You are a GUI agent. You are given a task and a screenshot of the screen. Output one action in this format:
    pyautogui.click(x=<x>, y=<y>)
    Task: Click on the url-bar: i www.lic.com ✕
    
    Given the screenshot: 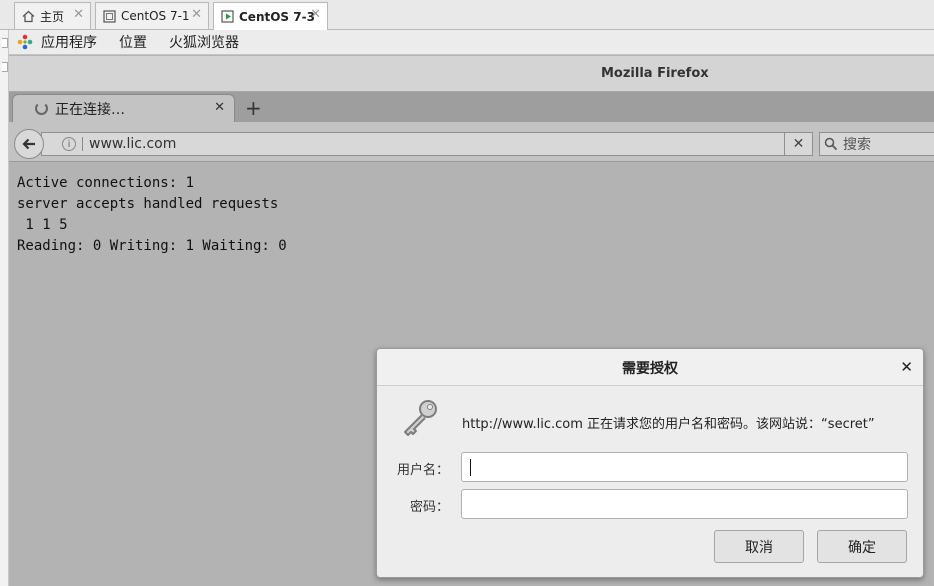 What is the action you would take?
    pyautogui.click(x=427, y=144)
    